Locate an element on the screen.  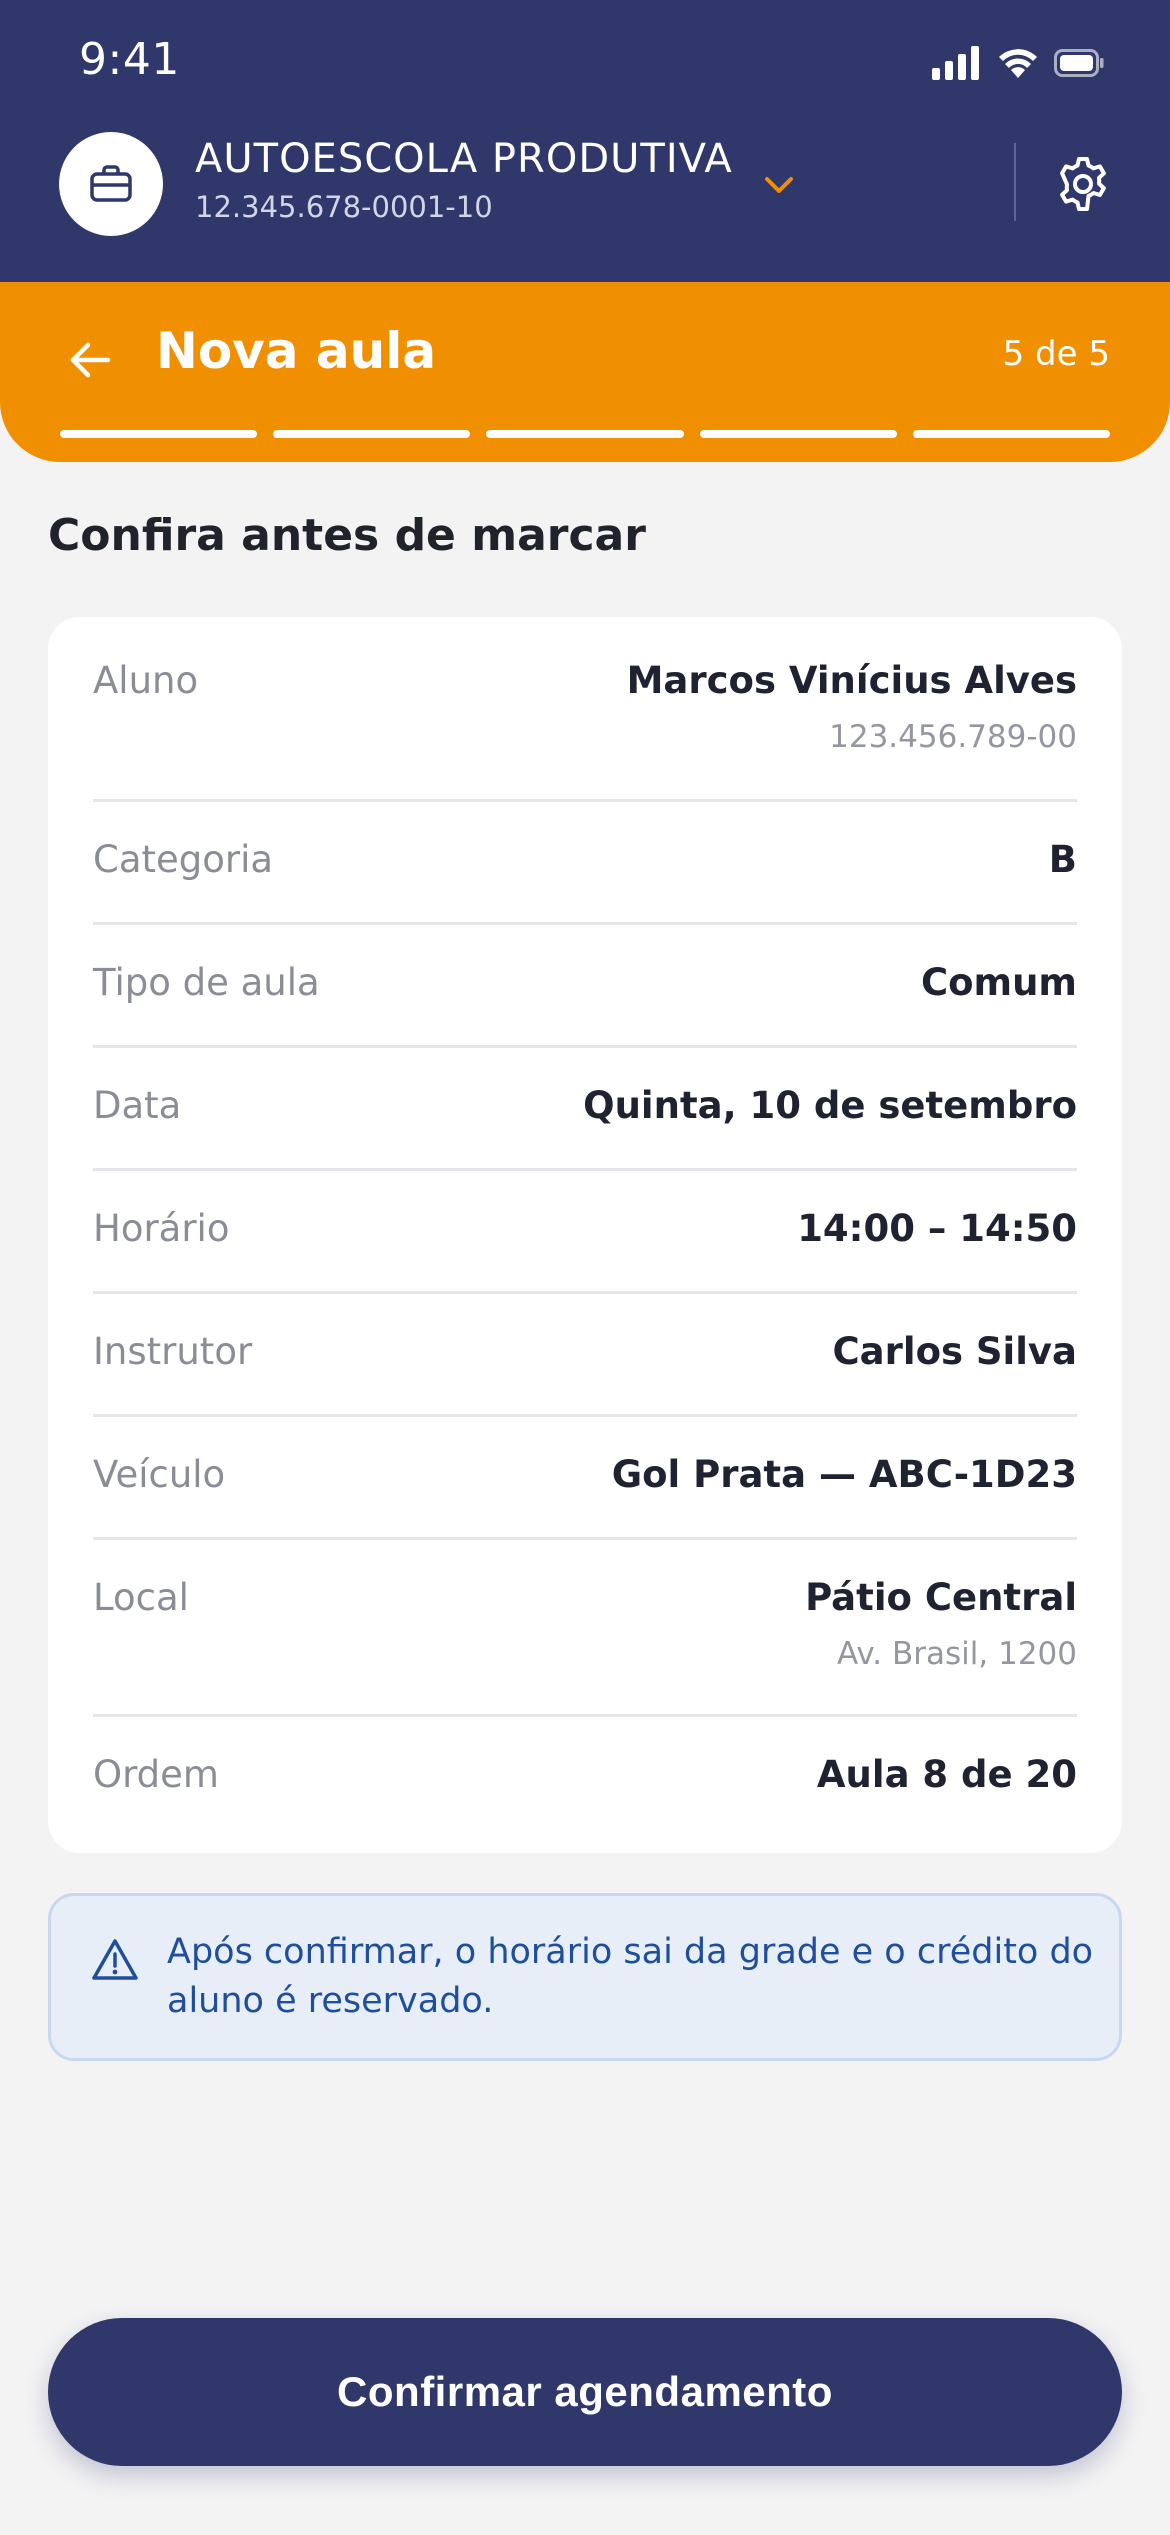
page-title: Nova aula is located at coordinates (296, 351).